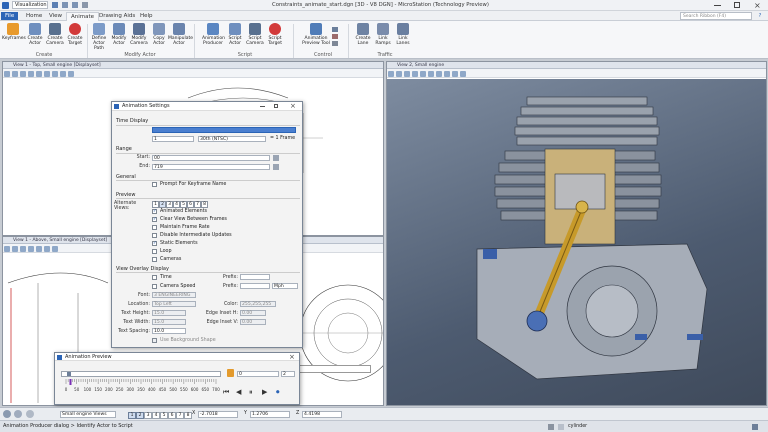 The width and height of the screenshot is (768, 432). Describe the element at coordinates (155, 204) in the screenshot. I see `view-toggle-1: 1` at that location.